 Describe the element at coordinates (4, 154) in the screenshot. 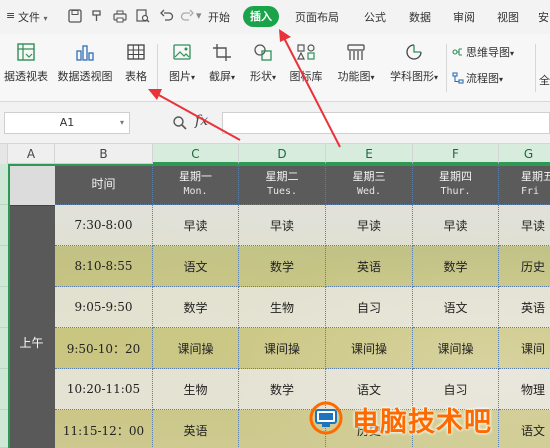

I see `select-all-corner` at that location.